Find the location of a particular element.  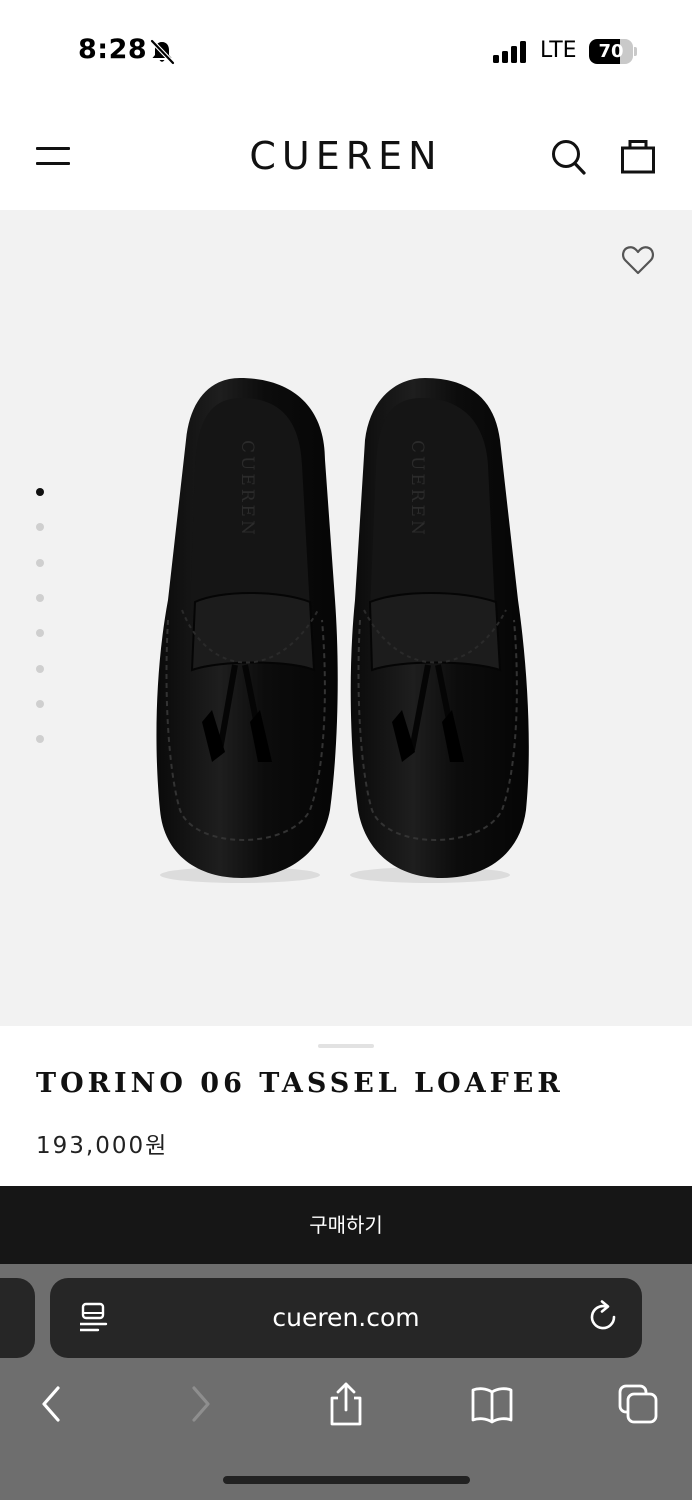

bell-muted-icon is located at coordinates (162, 52).